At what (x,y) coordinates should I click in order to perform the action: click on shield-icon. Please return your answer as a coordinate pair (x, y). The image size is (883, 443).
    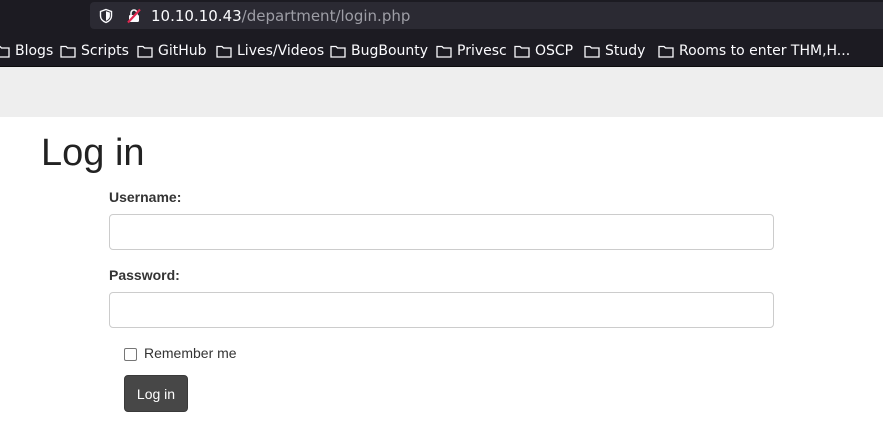
    Looking at the image, I should click on (106, 16).